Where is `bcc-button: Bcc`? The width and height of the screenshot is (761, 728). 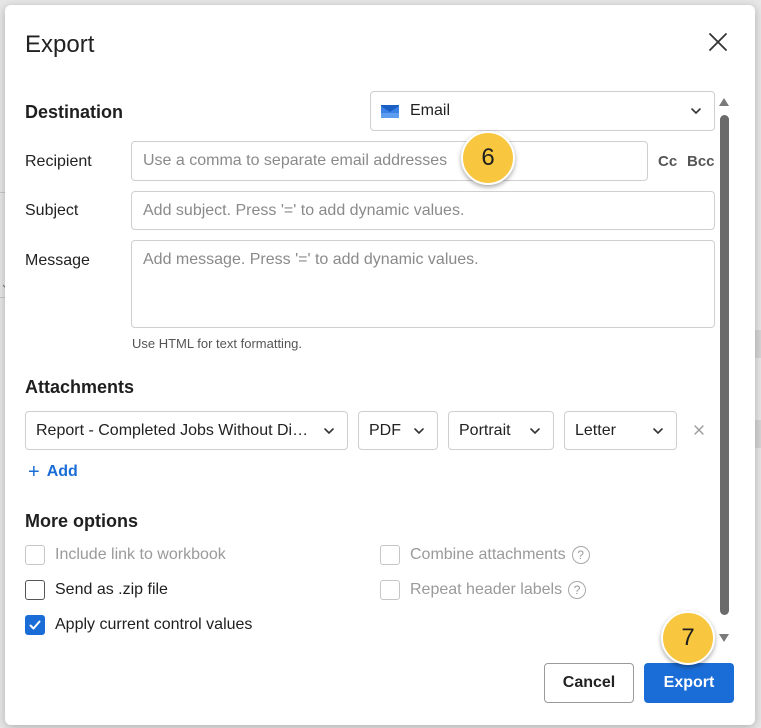 bcc-button: Bcc is located at coordinates (701, 161).